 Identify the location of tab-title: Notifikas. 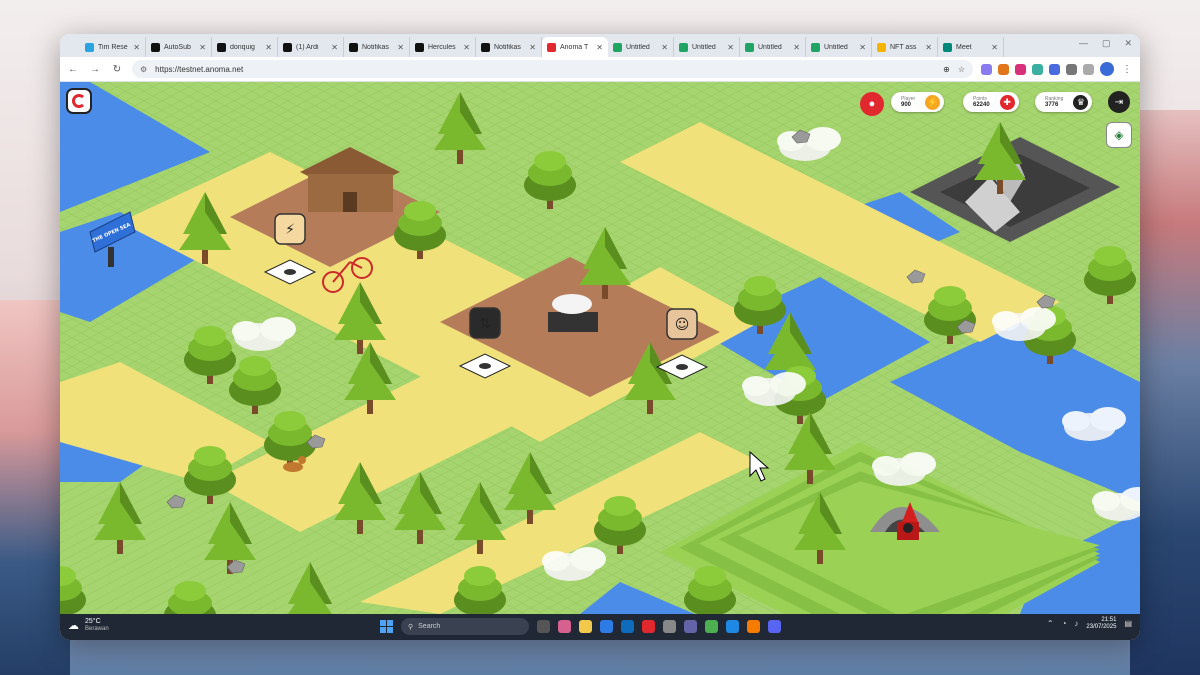
(507, 47).